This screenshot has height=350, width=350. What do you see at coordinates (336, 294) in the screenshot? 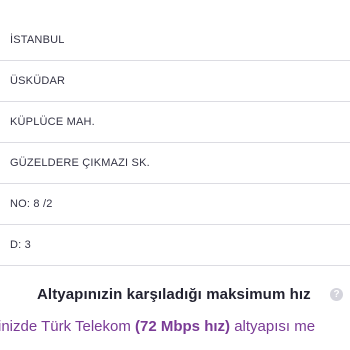
I see `question-icon: ?` at bounding box center [336, 294].